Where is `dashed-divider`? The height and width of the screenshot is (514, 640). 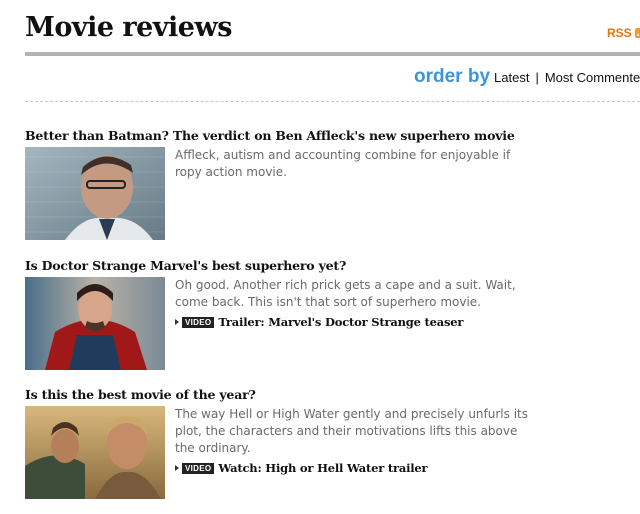 dashed-divider is located at coordinates (332, 101).